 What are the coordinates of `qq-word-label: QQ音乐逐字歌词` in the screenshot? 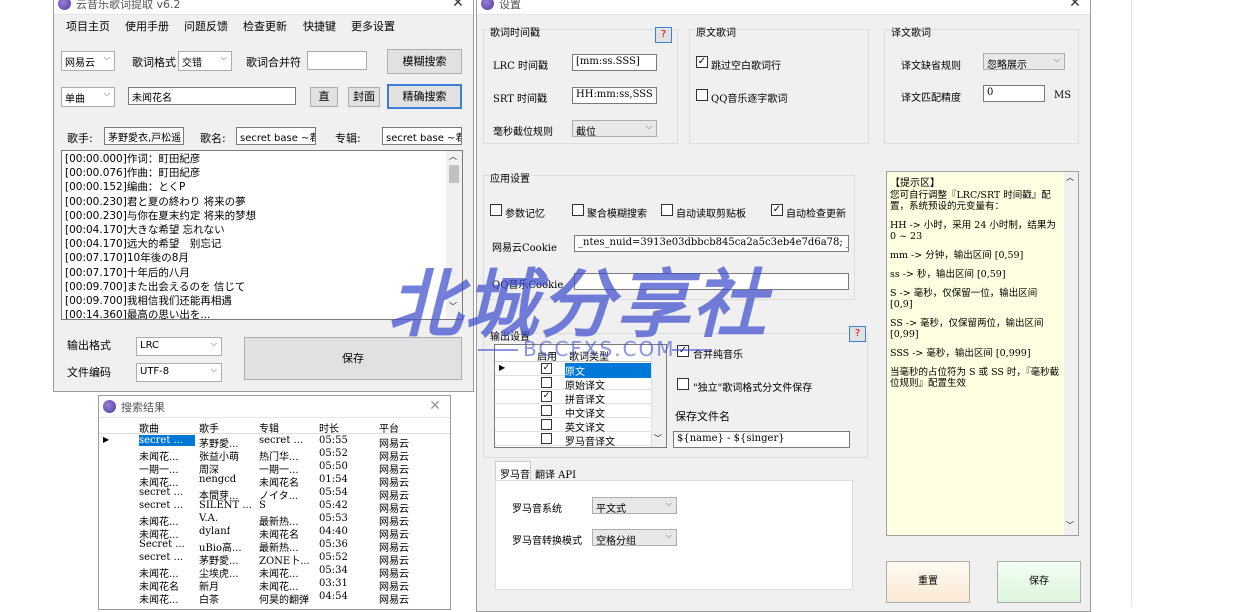 It's located at (749, 97).